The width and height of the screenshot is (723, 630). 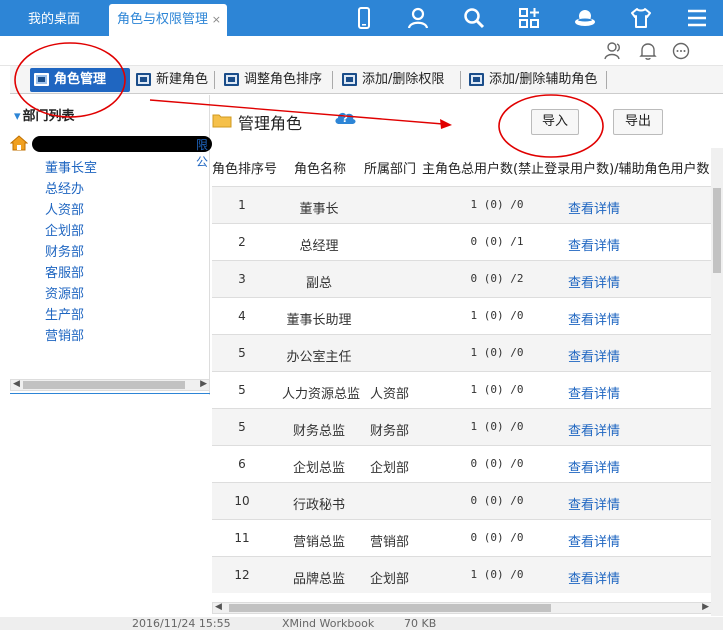 I want to click on annotation-circle-import, so click(x=551, y=126).